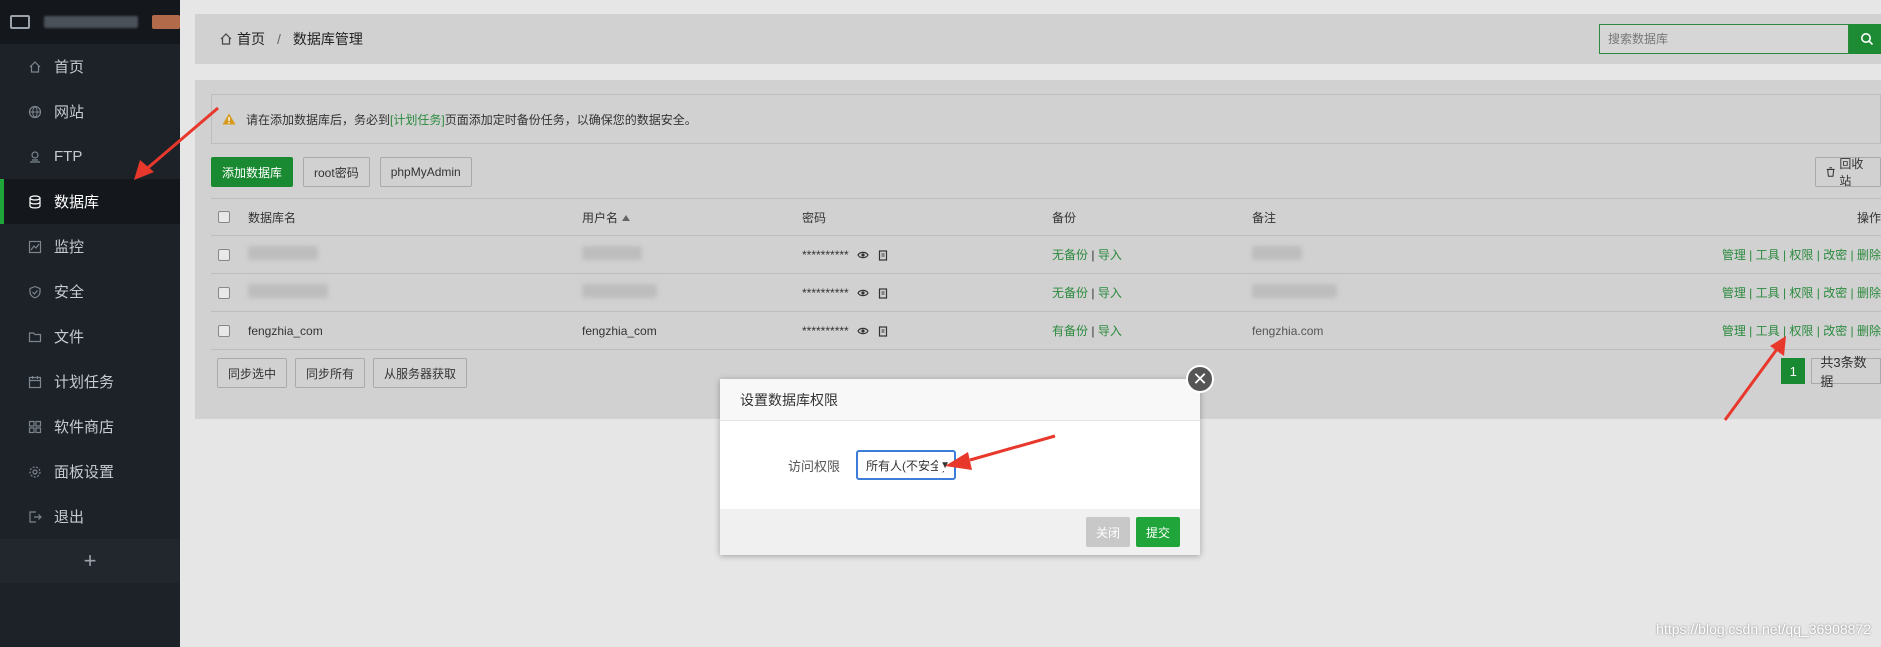 The width and height of the screenshot is (1881, 647). I want to click on search-button, so click(1865, 39).